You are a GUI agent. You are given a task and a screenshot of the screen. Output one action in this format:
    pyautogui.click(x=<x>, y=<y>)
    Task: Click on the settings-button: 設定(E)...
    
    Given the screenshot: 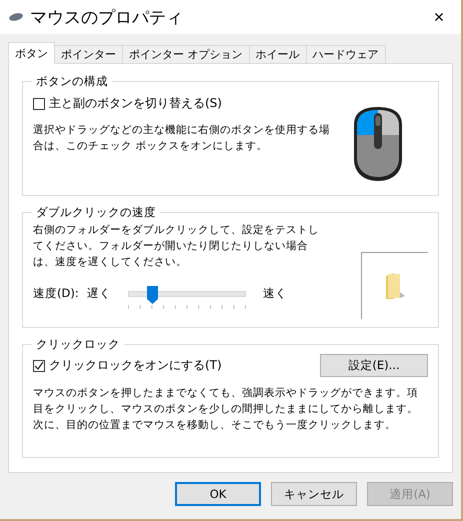 What is the action you would take?
    pyautogui.click(x=374, y=365)
    